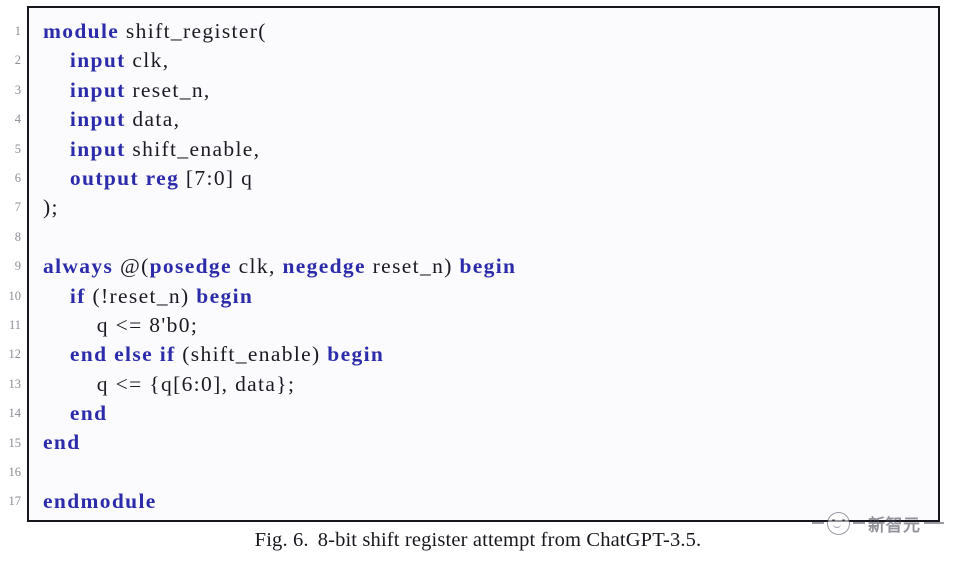 The width and height of the screenshot is (956, 566). Describe the element at coordinates (324, 266) in the screenshot. I see `code-keyword: negedge` at that location.